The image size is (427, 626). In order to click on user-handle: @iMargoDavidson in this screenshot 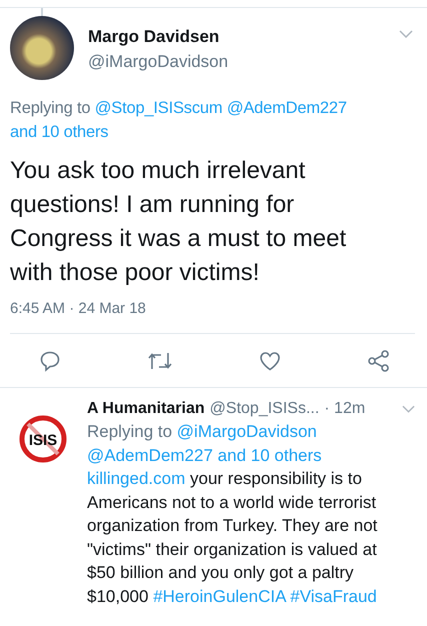, I will do `click(158, 62)`.